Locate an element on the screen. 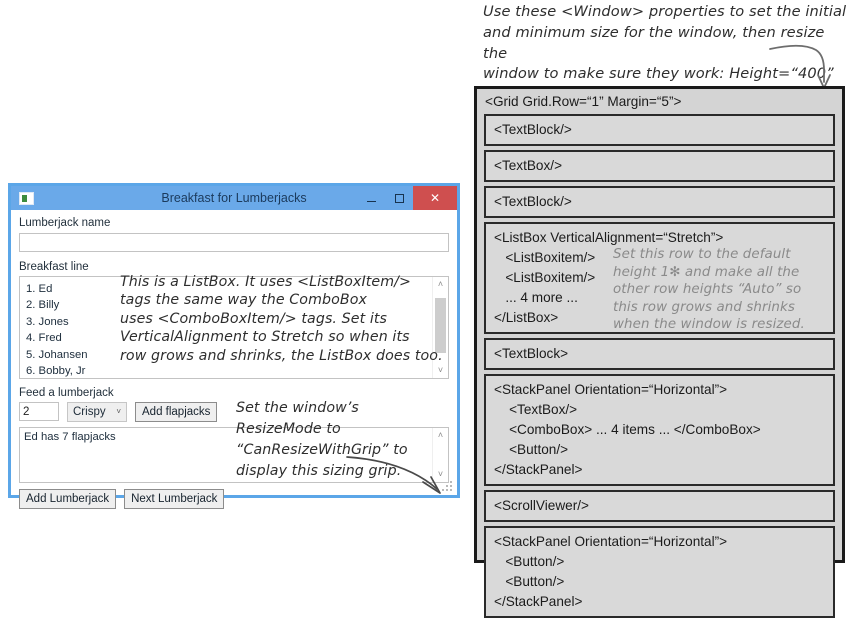 The height and width of the screenshot is (625, 847). xaml-grid-open-tag: <Grid Grid.Row=“1” Margin=“5”> is located at coordinates (659, 101).